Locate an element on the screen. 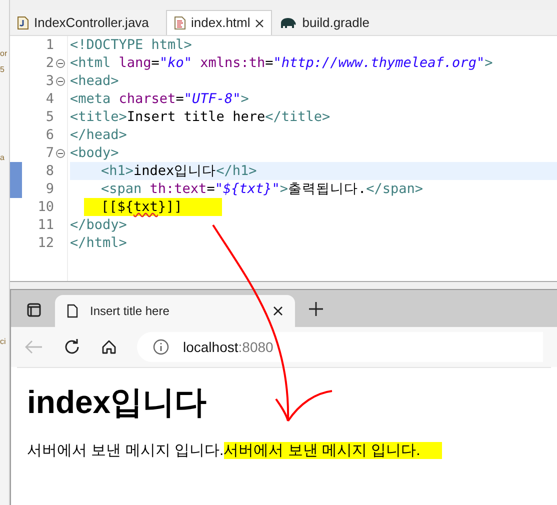 This screenshot has width=557, height=505. side-panel-text: ci is located at coordinates (3, 342).